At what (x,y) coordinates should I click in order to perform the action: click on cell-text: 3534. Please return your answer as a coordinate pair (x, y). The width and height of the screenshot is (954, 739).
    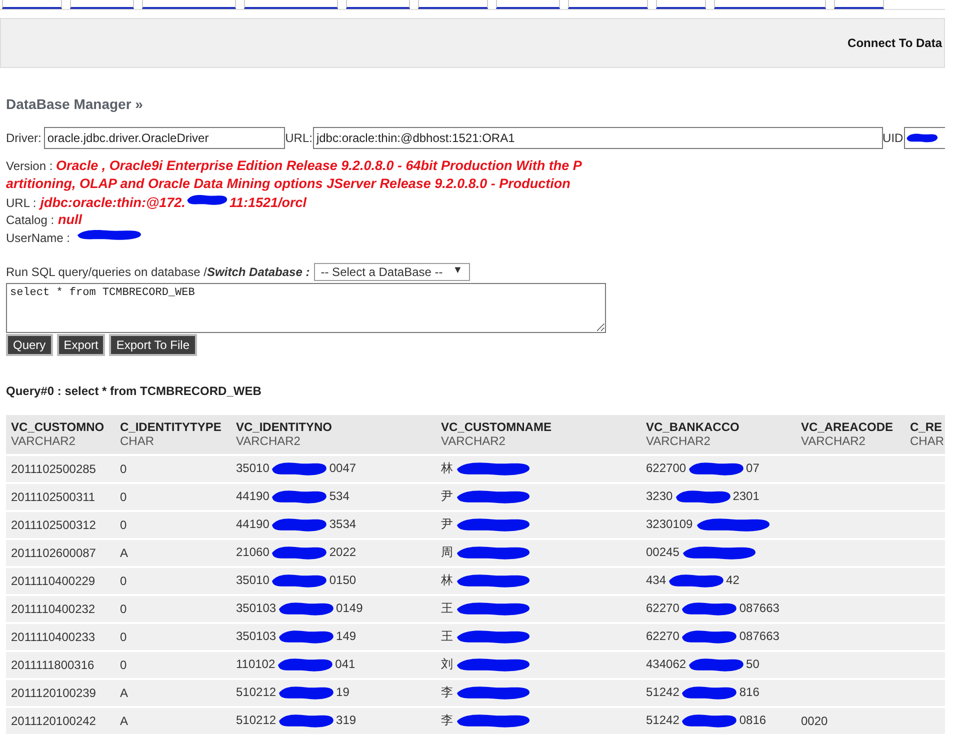
    Looking at the image, I should click on (342, 524).